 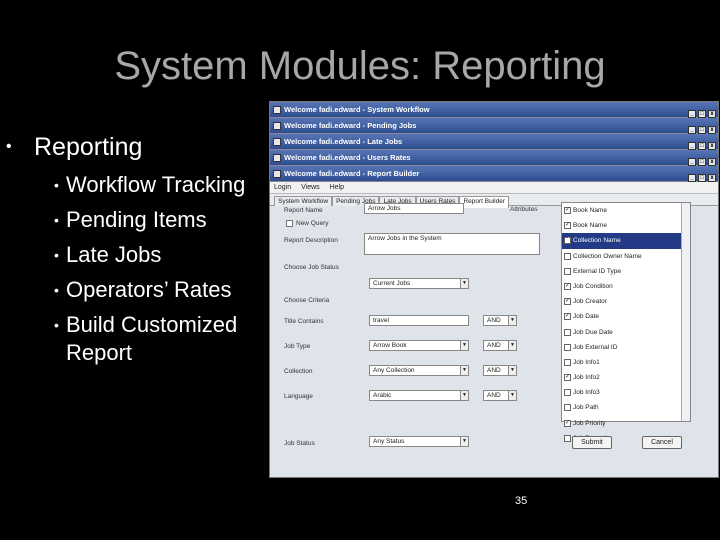 I want to click on bullet-text: Workflow Tracking, so click(x=156, y=184).